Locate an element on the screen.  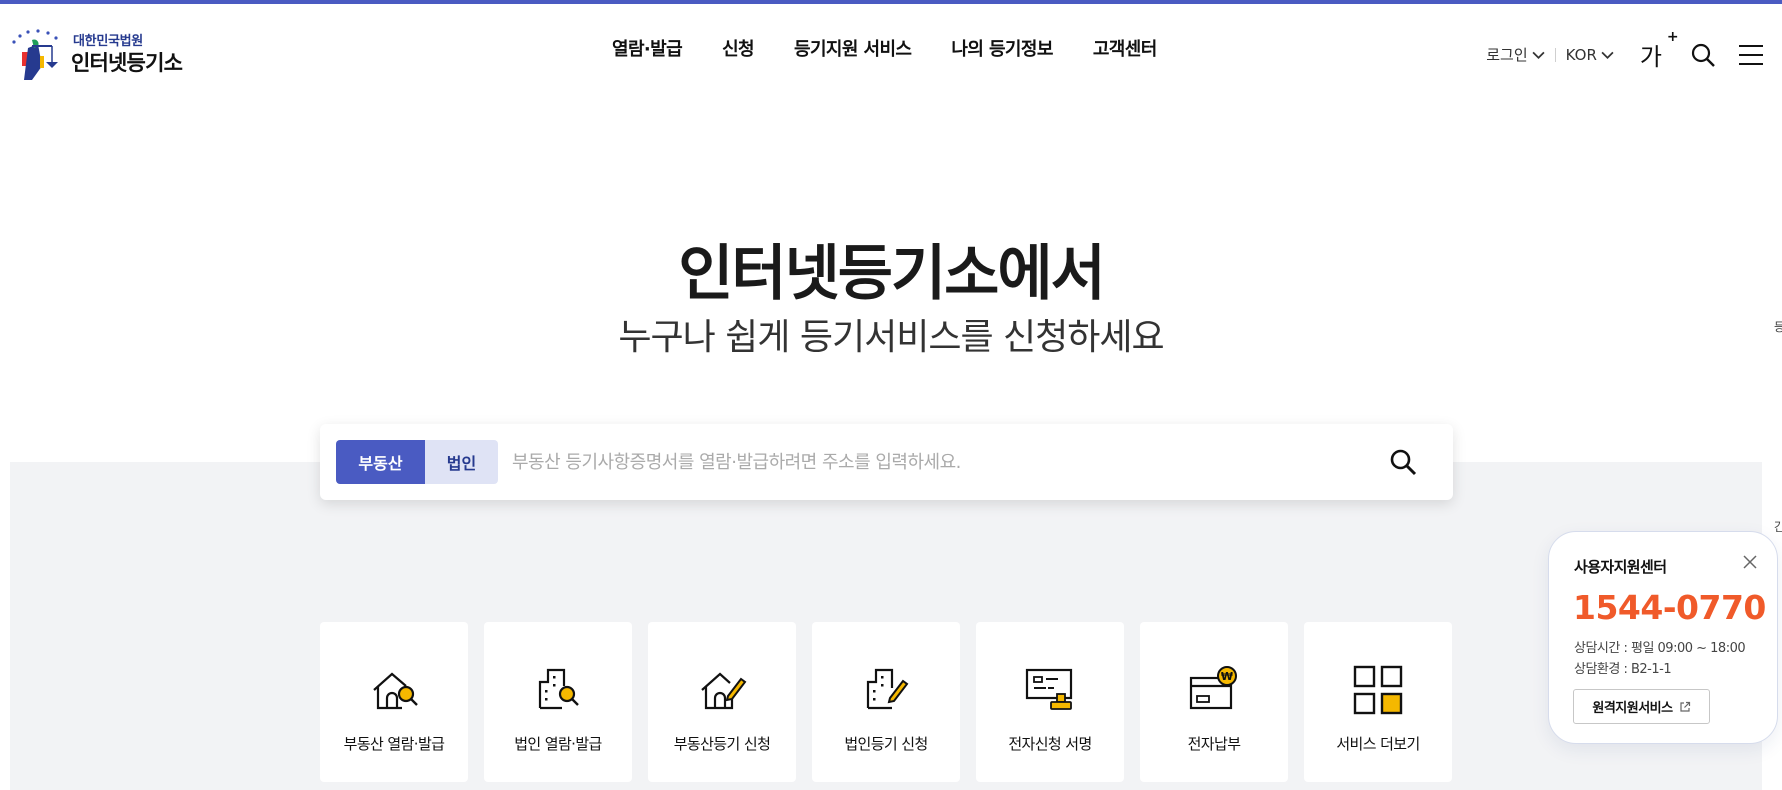
support-close-button is located at coordinates (1750, 563).